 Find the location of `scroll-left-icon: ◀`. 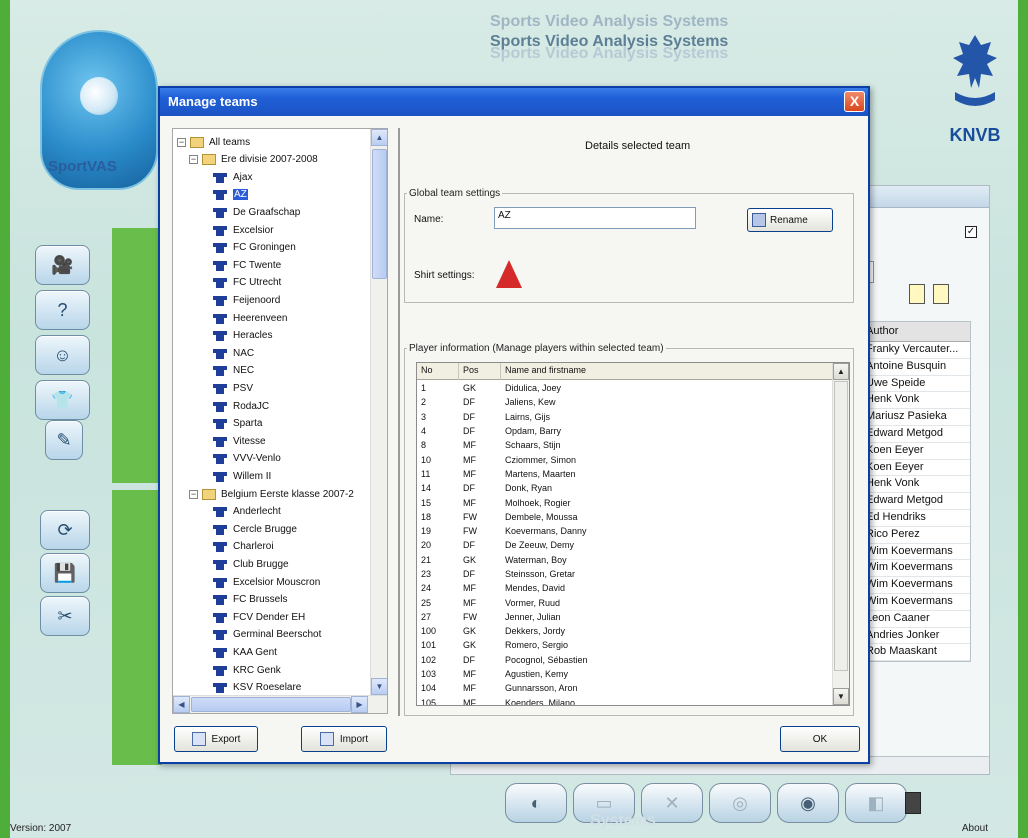

scroll-left-icon: ◀ is located at coordinates (181, 704).